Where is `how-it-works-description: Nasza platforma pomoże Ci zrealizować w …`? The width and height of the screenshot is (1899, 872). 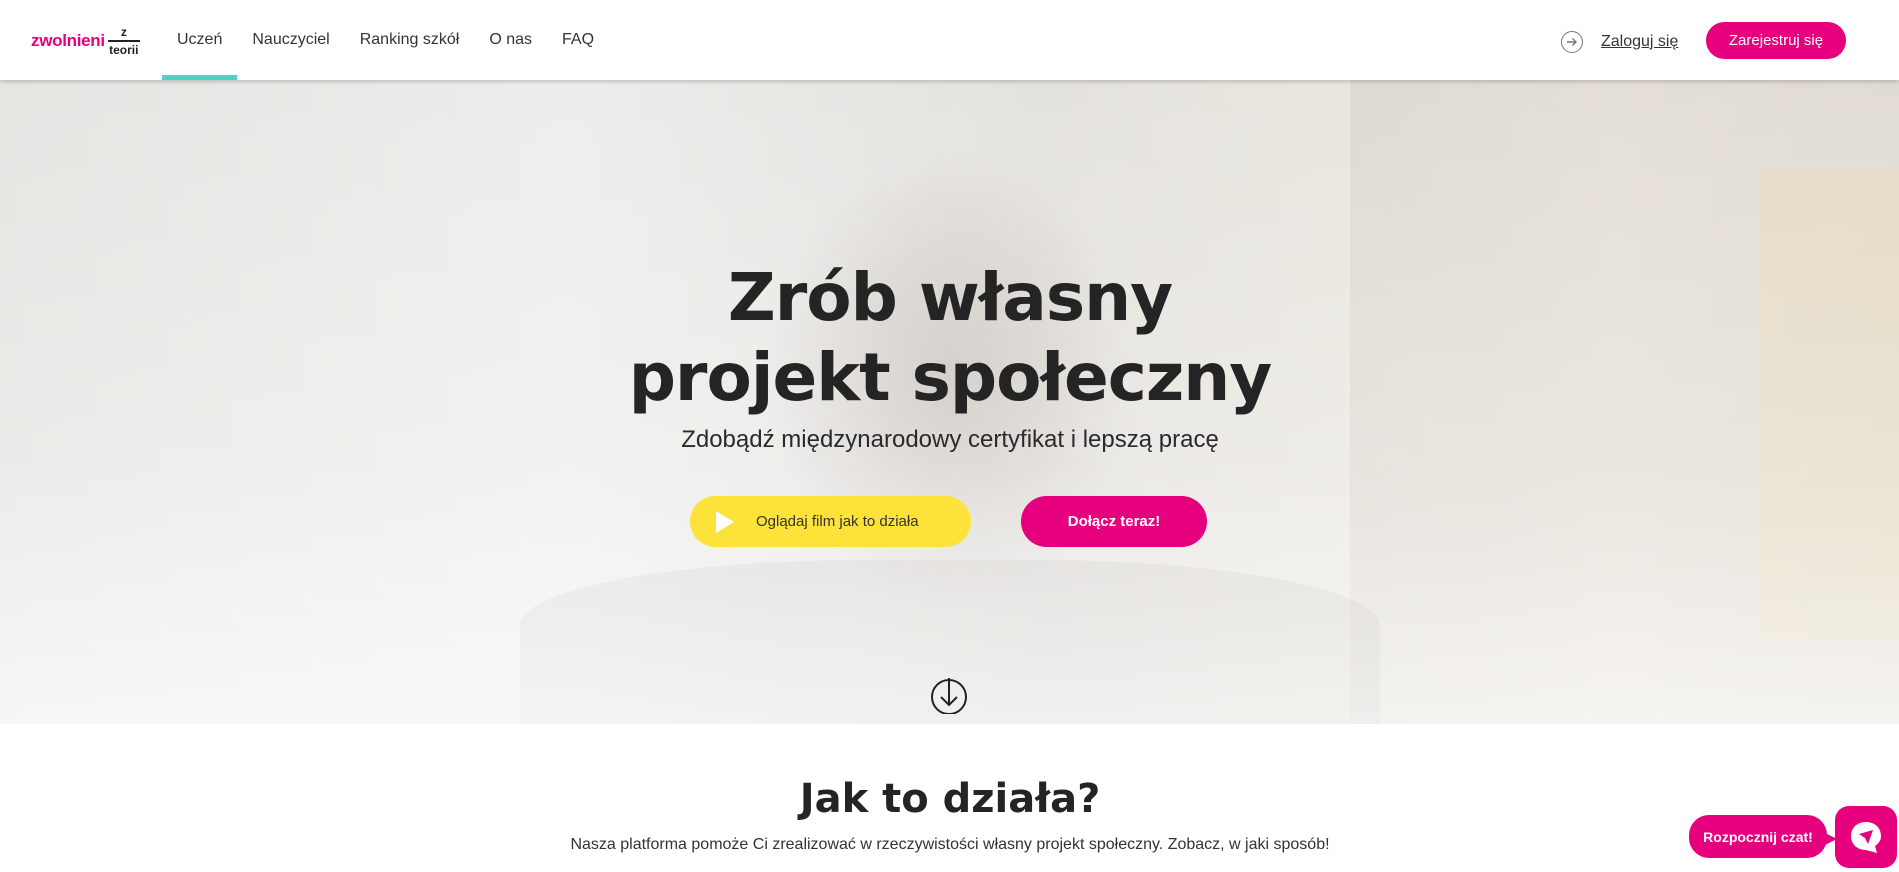 how-it-works-description: Nasza platforma pomoże Ci zrealizować w … is located at coordinates (950, 844).